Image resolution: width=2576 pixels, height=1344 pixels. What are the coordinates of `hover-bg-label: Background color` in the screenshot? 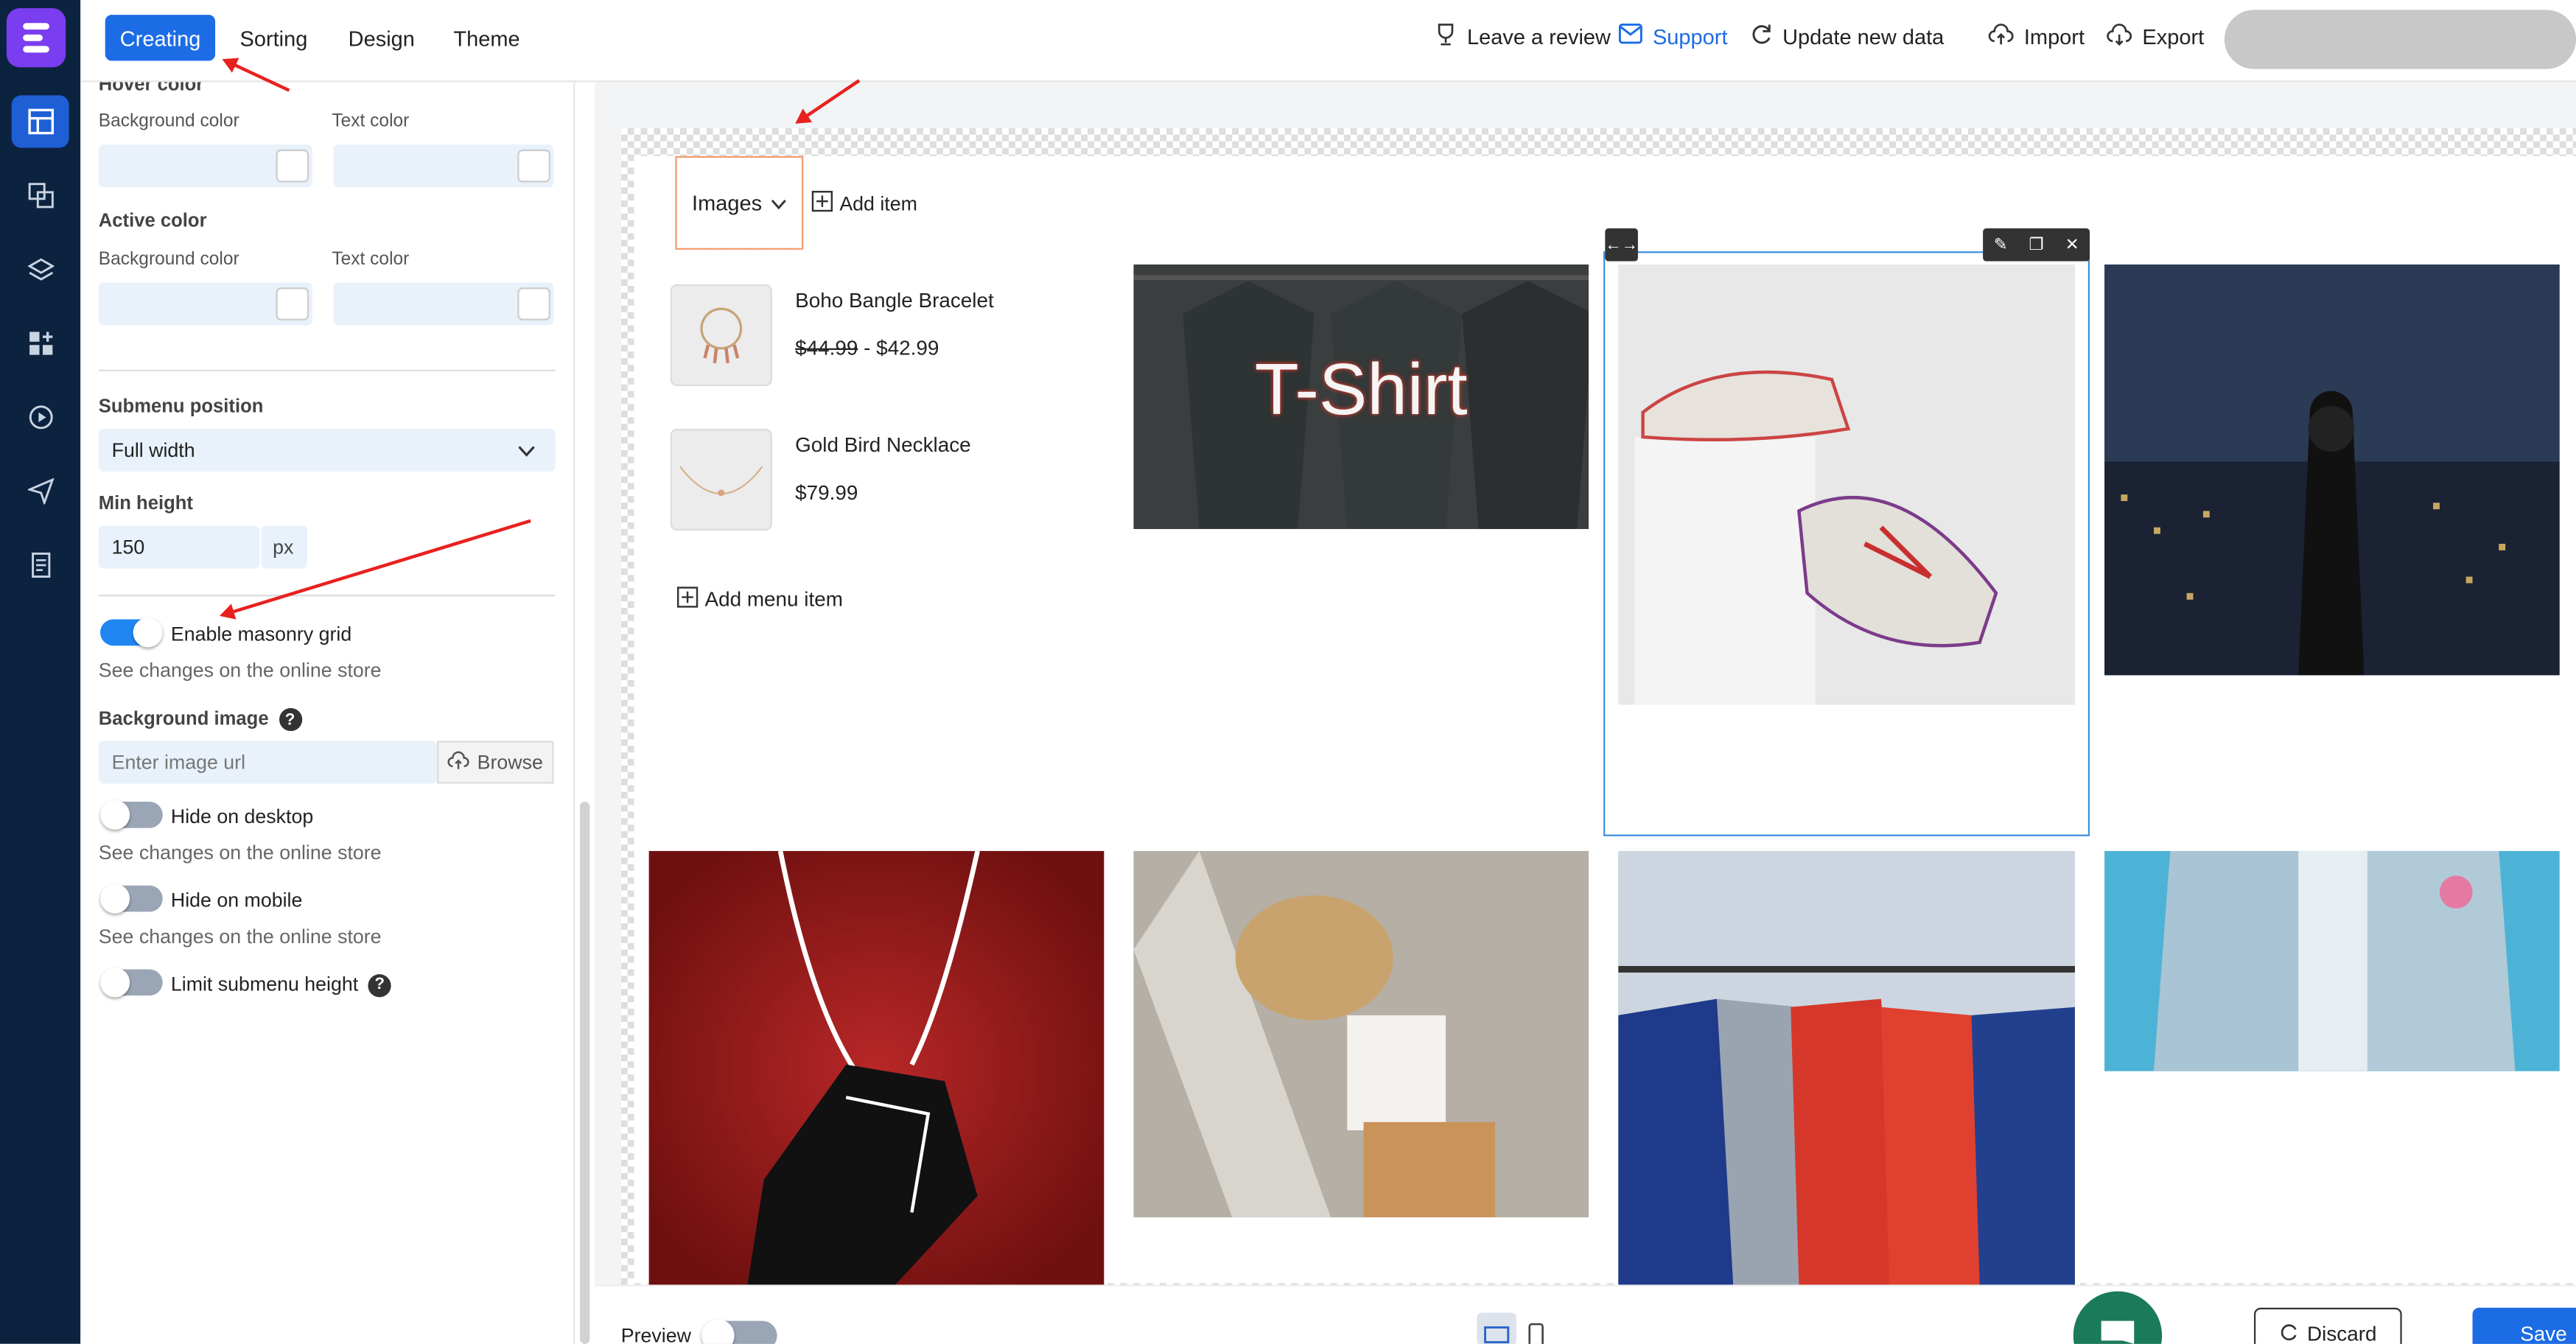 It's located at (168, 121).